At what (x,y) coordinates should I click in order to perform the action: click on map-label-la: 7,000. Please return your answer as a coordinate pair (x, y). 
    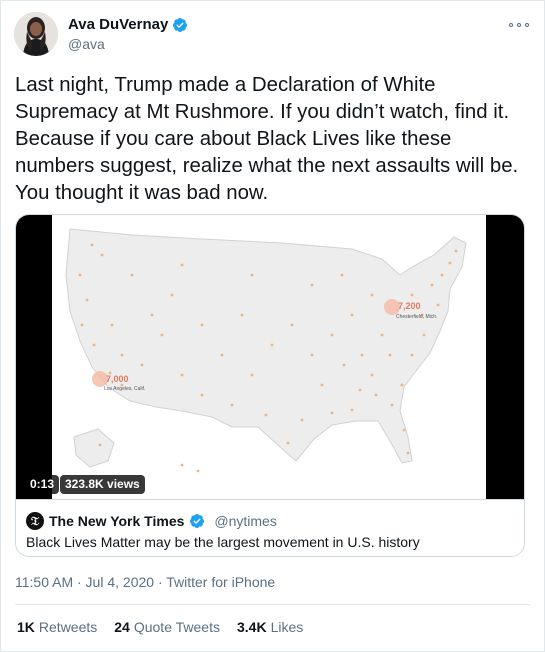
    Looking at the image, I should click on (117, 379).